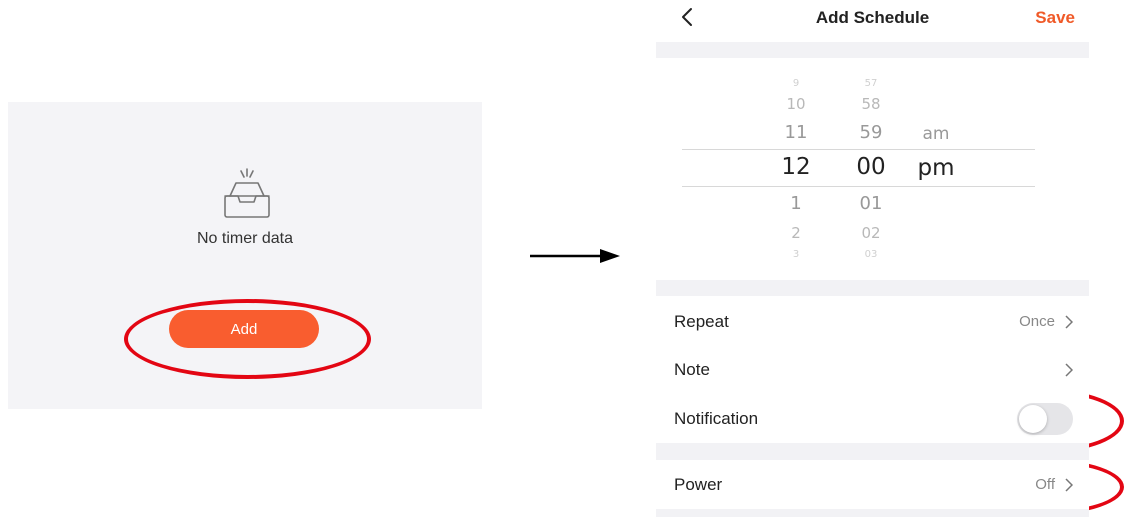 This screenshot has height=517, width=1124. I want to click on power-label: Power, so click(698, 484).